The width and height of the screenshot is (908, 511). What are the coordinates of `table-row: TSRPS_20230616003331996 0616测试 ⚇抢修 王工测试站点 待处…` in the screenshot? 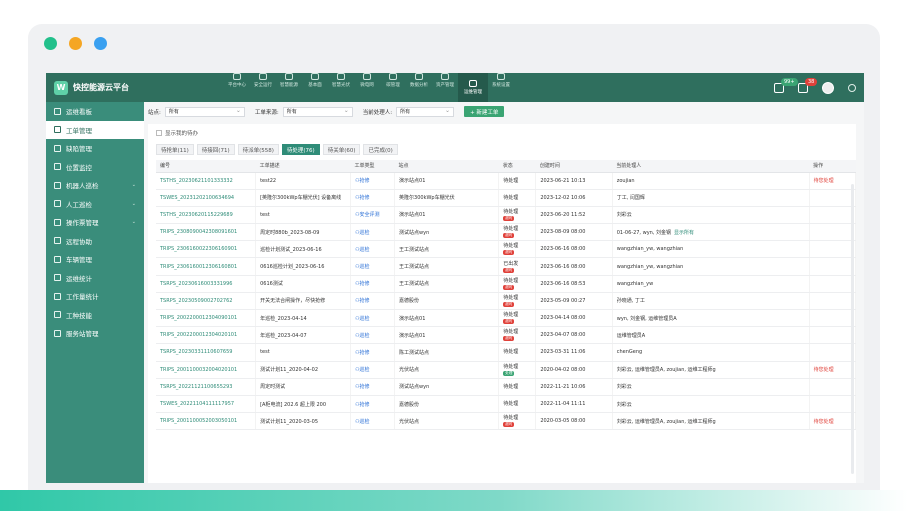 It's located at (506, 284).